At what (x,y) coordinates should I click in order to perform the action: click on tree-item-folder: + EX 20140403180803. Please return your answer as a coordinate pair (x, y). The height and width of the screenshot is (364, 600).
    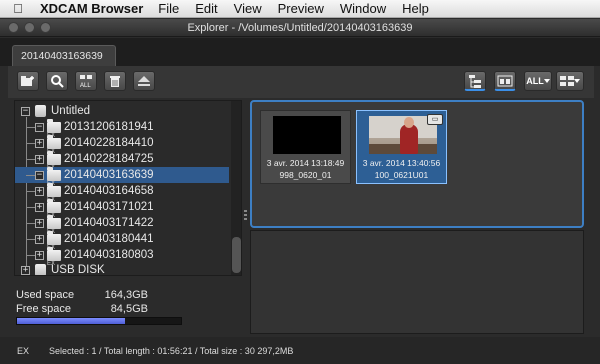
    Looking at the image, I should click on (122, 256).